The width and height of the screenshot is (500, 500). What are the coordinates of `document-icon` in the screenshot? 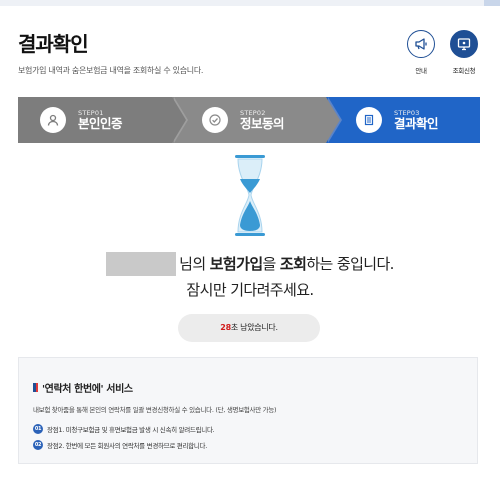 It's located at (369, 120).